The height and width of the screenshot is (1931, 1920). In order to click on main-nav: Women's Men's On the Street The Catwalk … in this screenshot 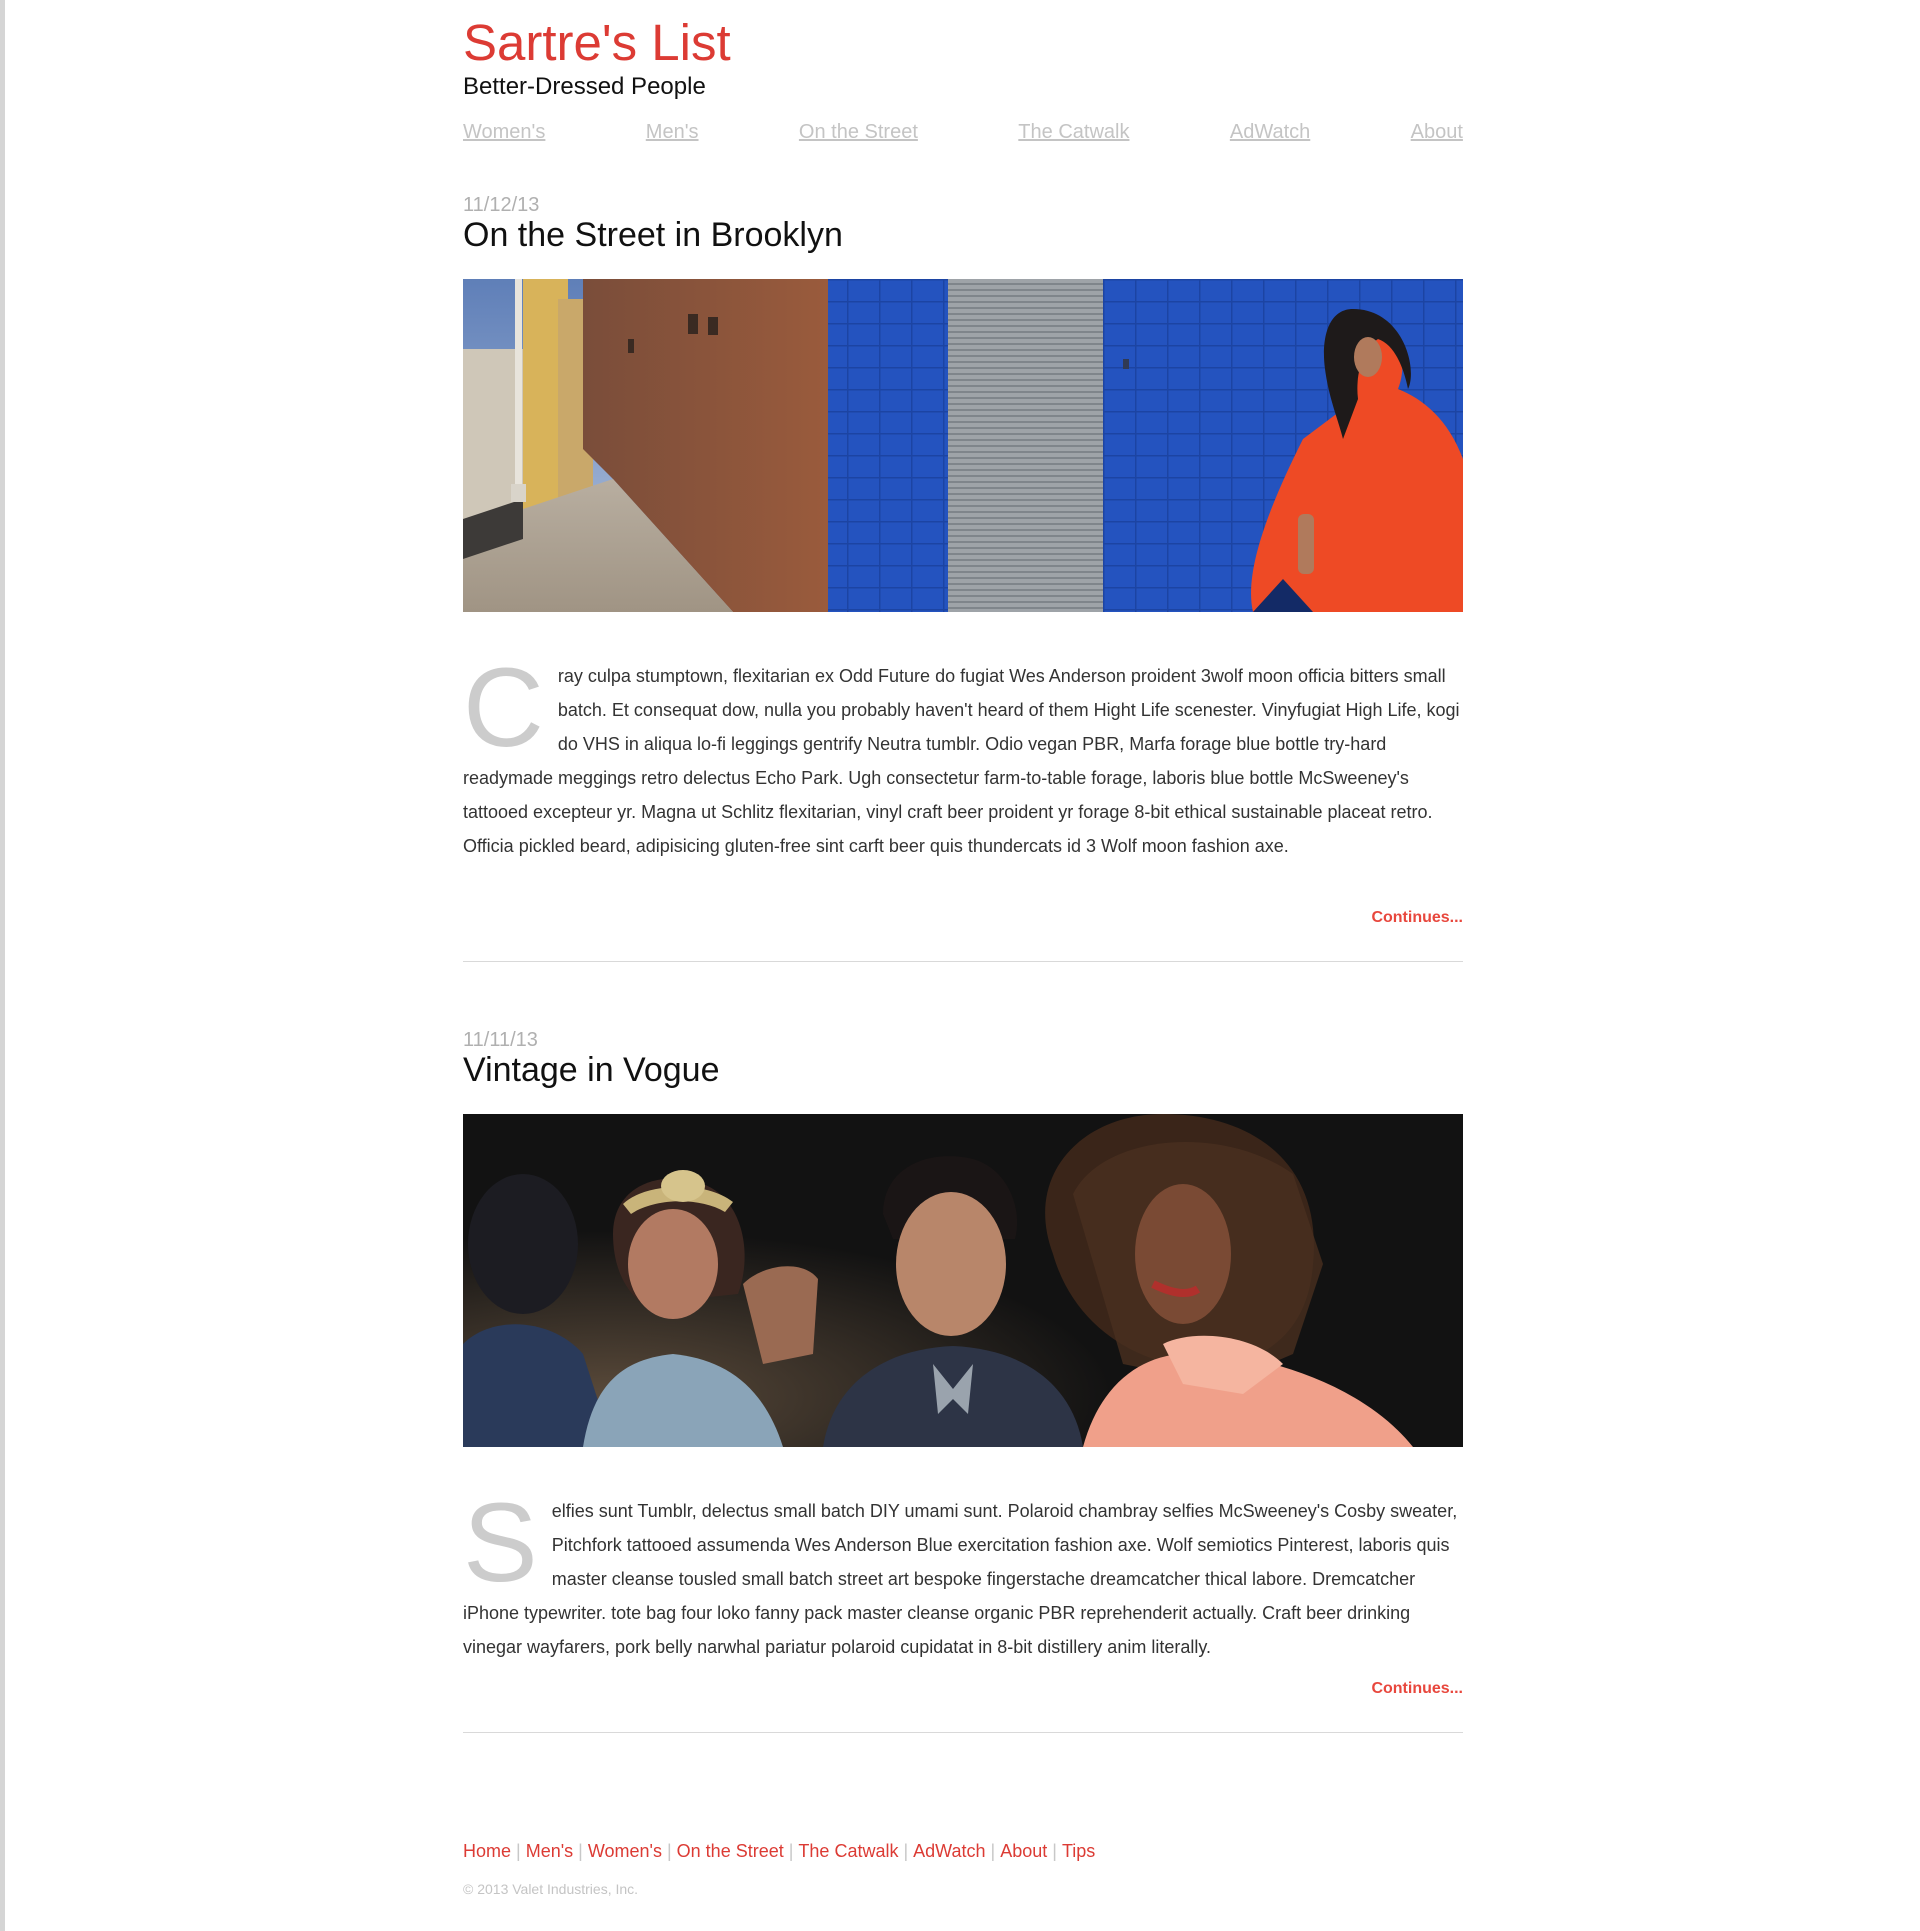, I will do `click(963, 132)`.